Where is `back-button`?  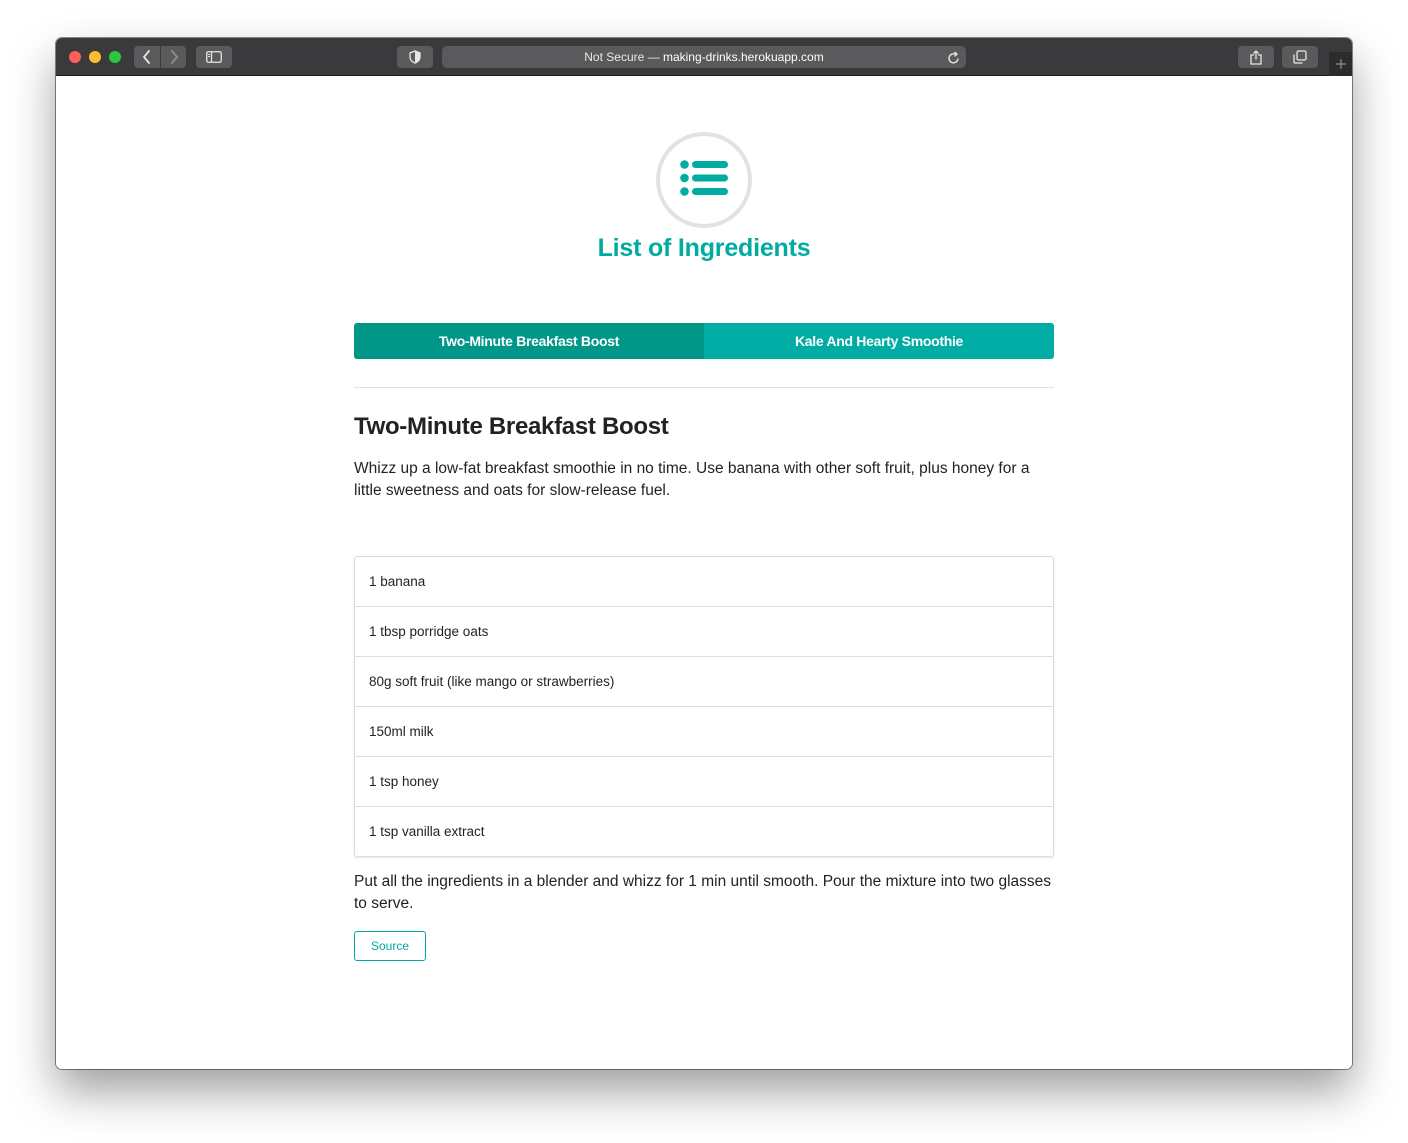
back-button is located at coordinates (147, 57).